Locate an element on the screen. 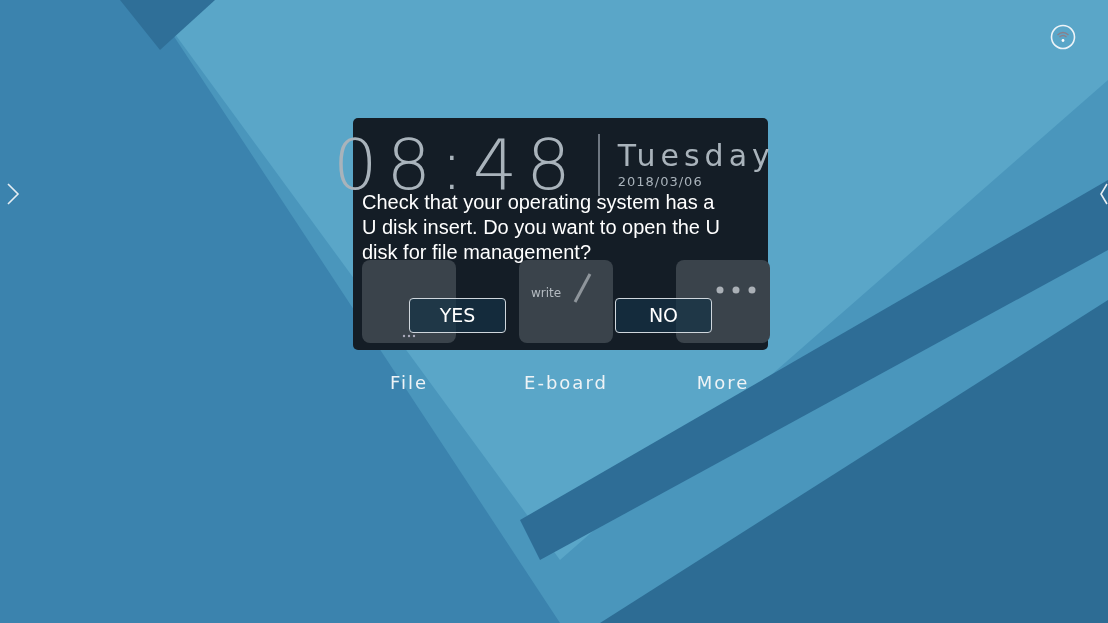 The image size is (1108, 623). pen-icon is located at coordinates (582, 288).